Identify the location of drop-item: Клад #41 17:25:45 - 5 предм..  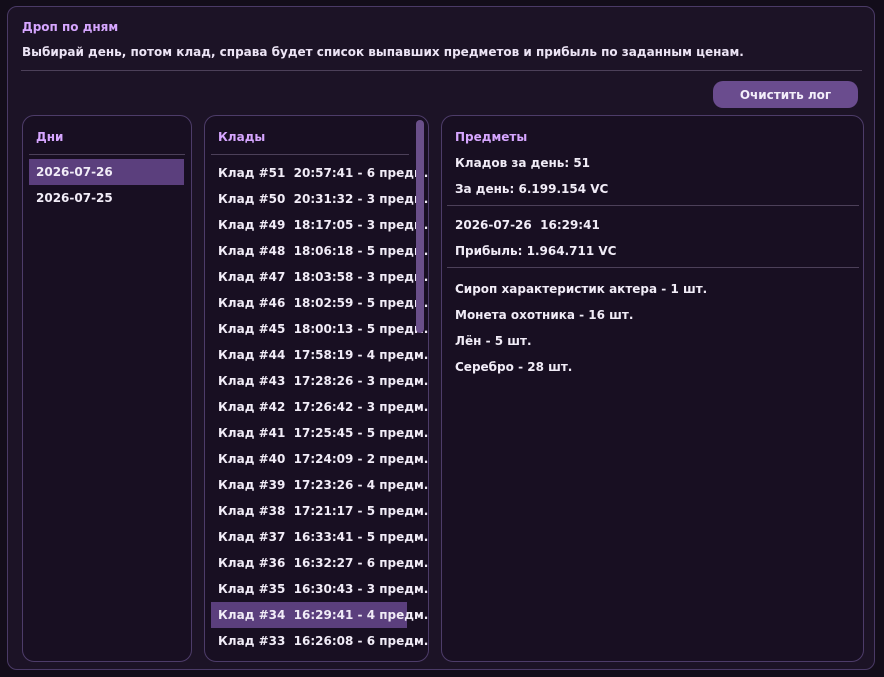
(319, 433).